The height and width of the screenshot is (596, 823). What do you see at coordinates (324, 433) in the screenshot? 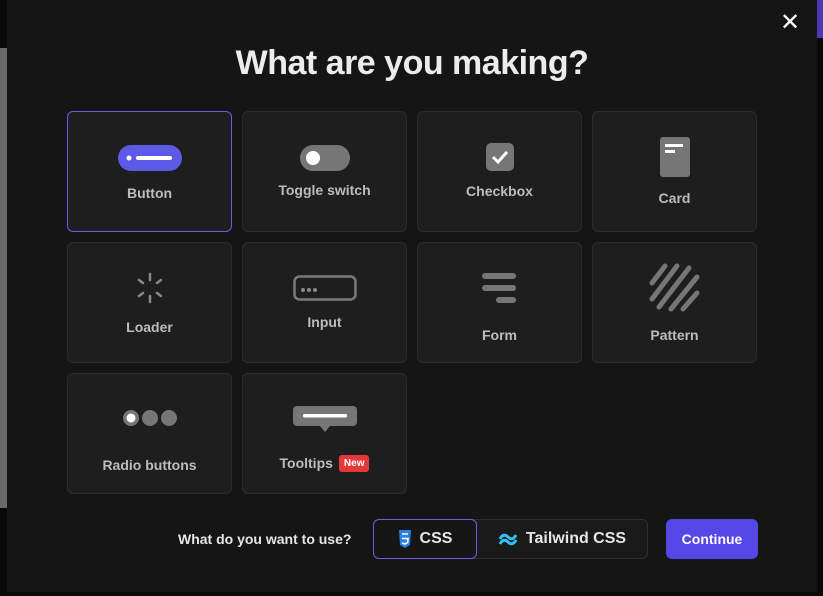
I see `option-tooltips: Tooltips New` at bounding box center [324, 433].